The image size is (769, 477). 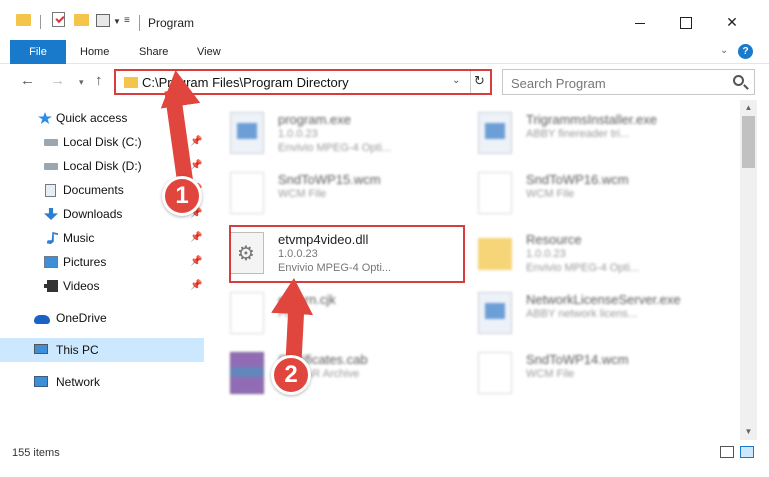 What do you see at coordinates (153, 52) in the screenshot?
I see `tab-share: Share` at bounding box center [153, 52].